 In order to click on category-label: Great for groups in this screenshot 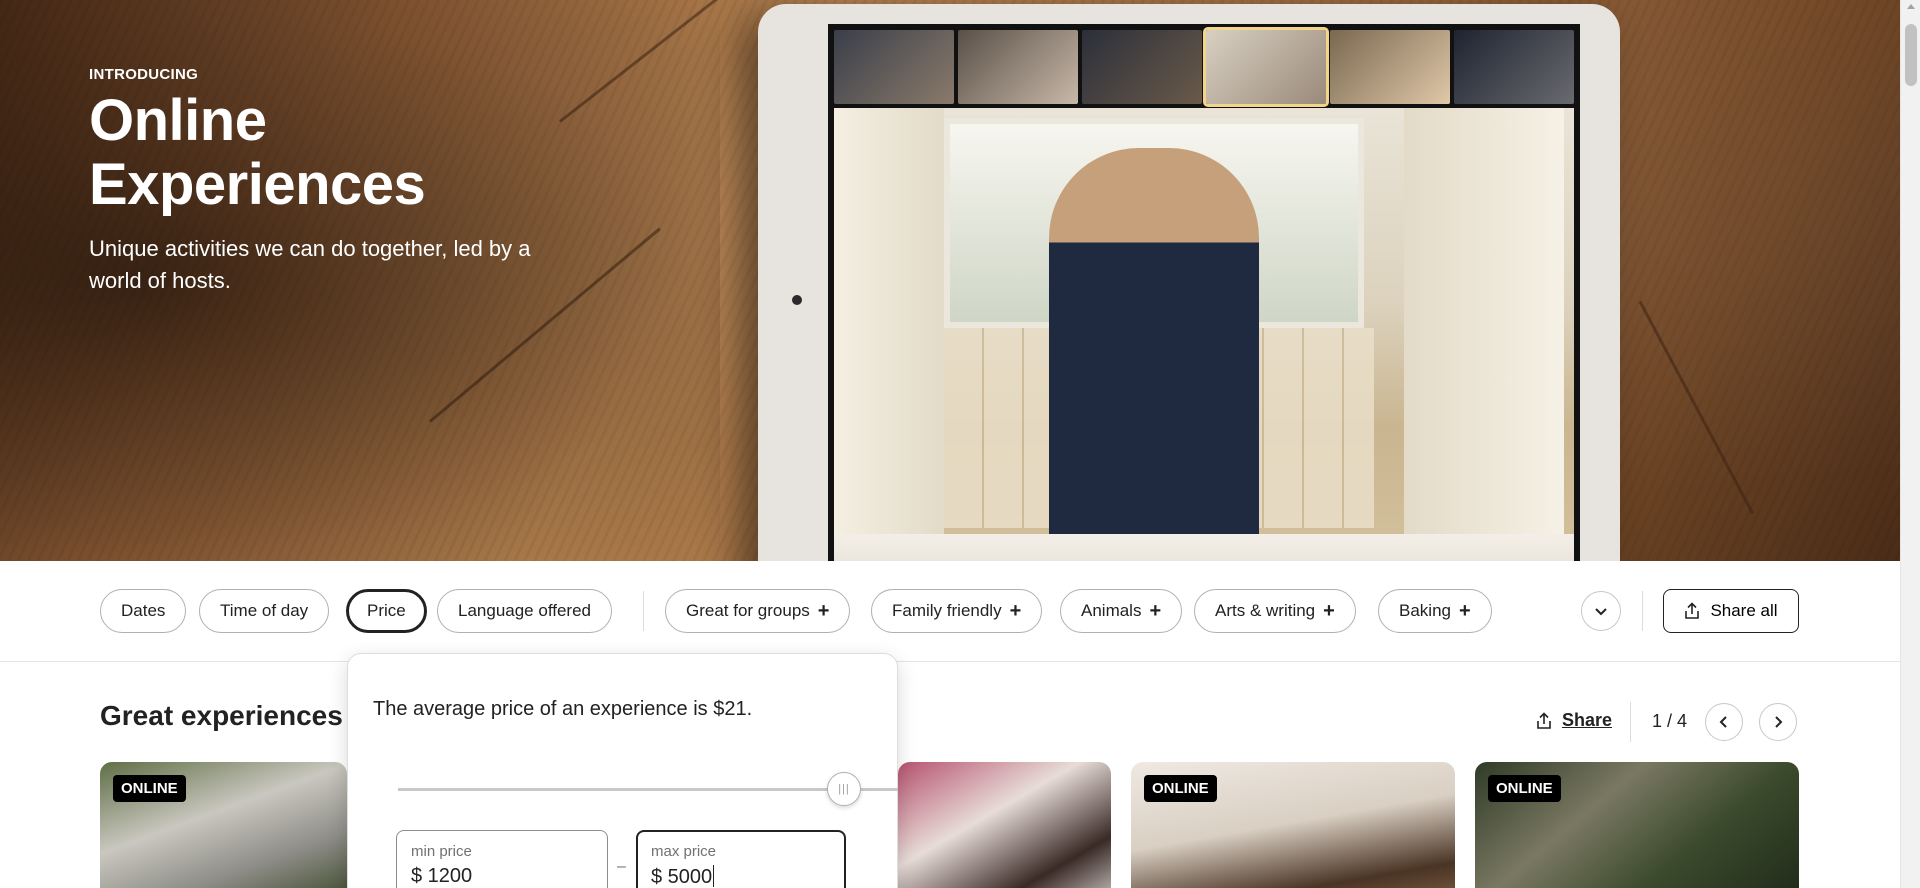, I will do `click(748, 610)`.